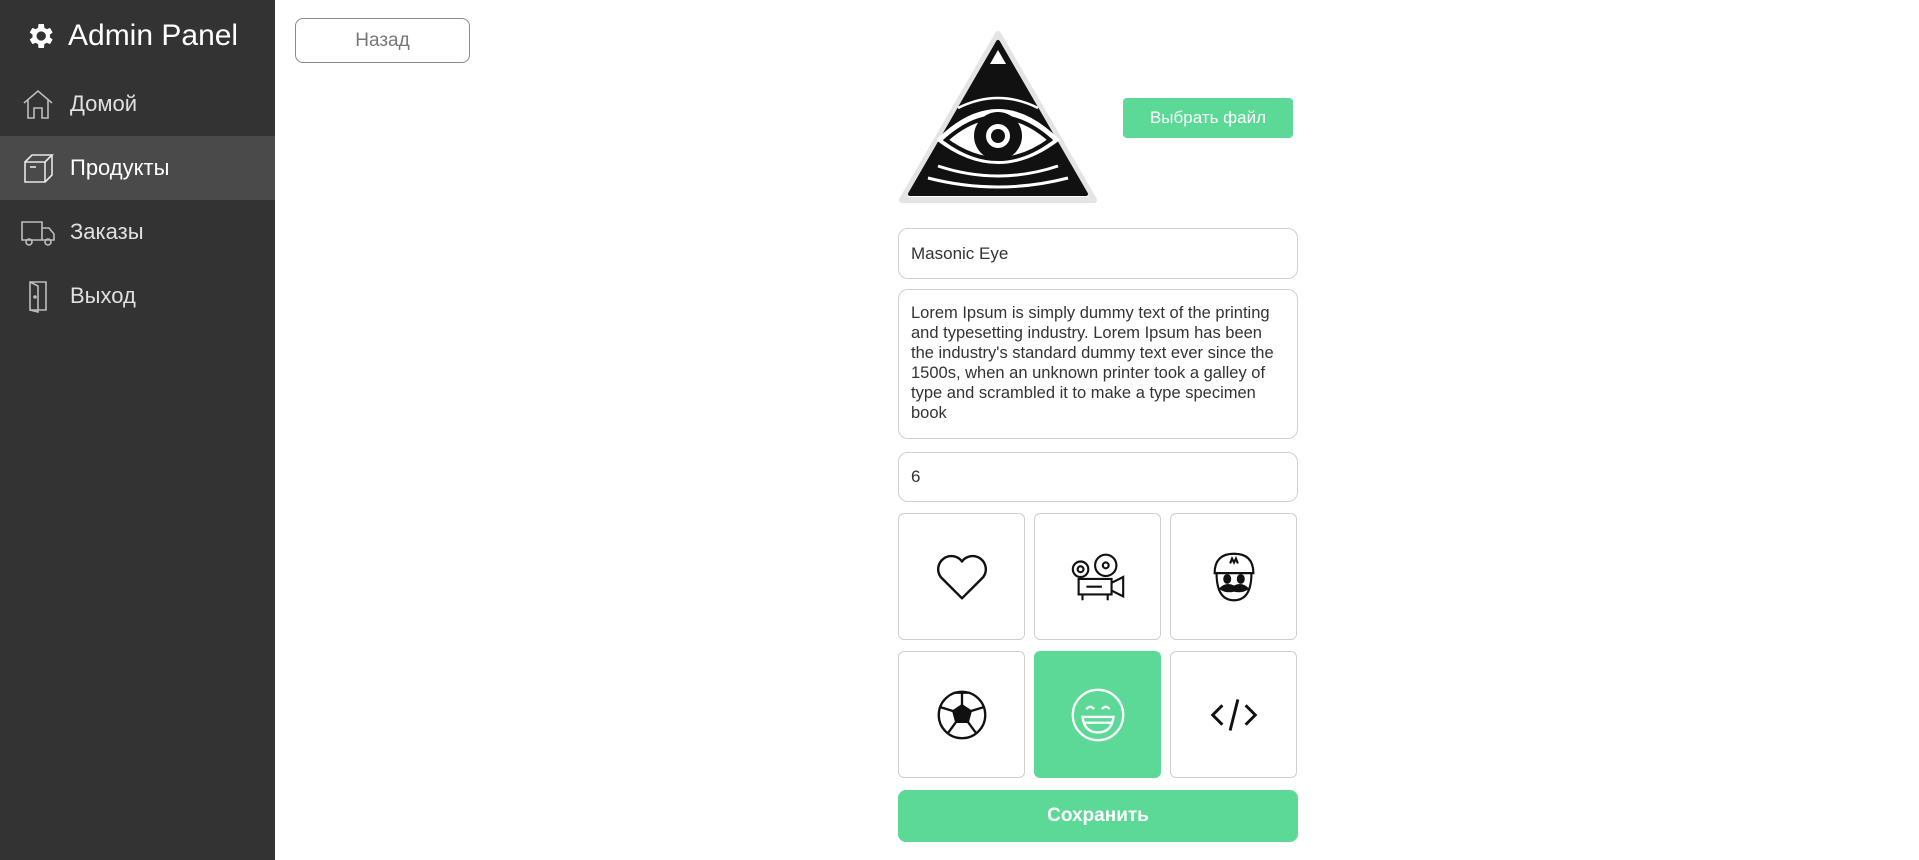 The width and height of the screenshot is (1919, 860). What do you see at coordinates (41, 36) in the screenshot?
I see `gear-icon` at bounding box center [41, 36].